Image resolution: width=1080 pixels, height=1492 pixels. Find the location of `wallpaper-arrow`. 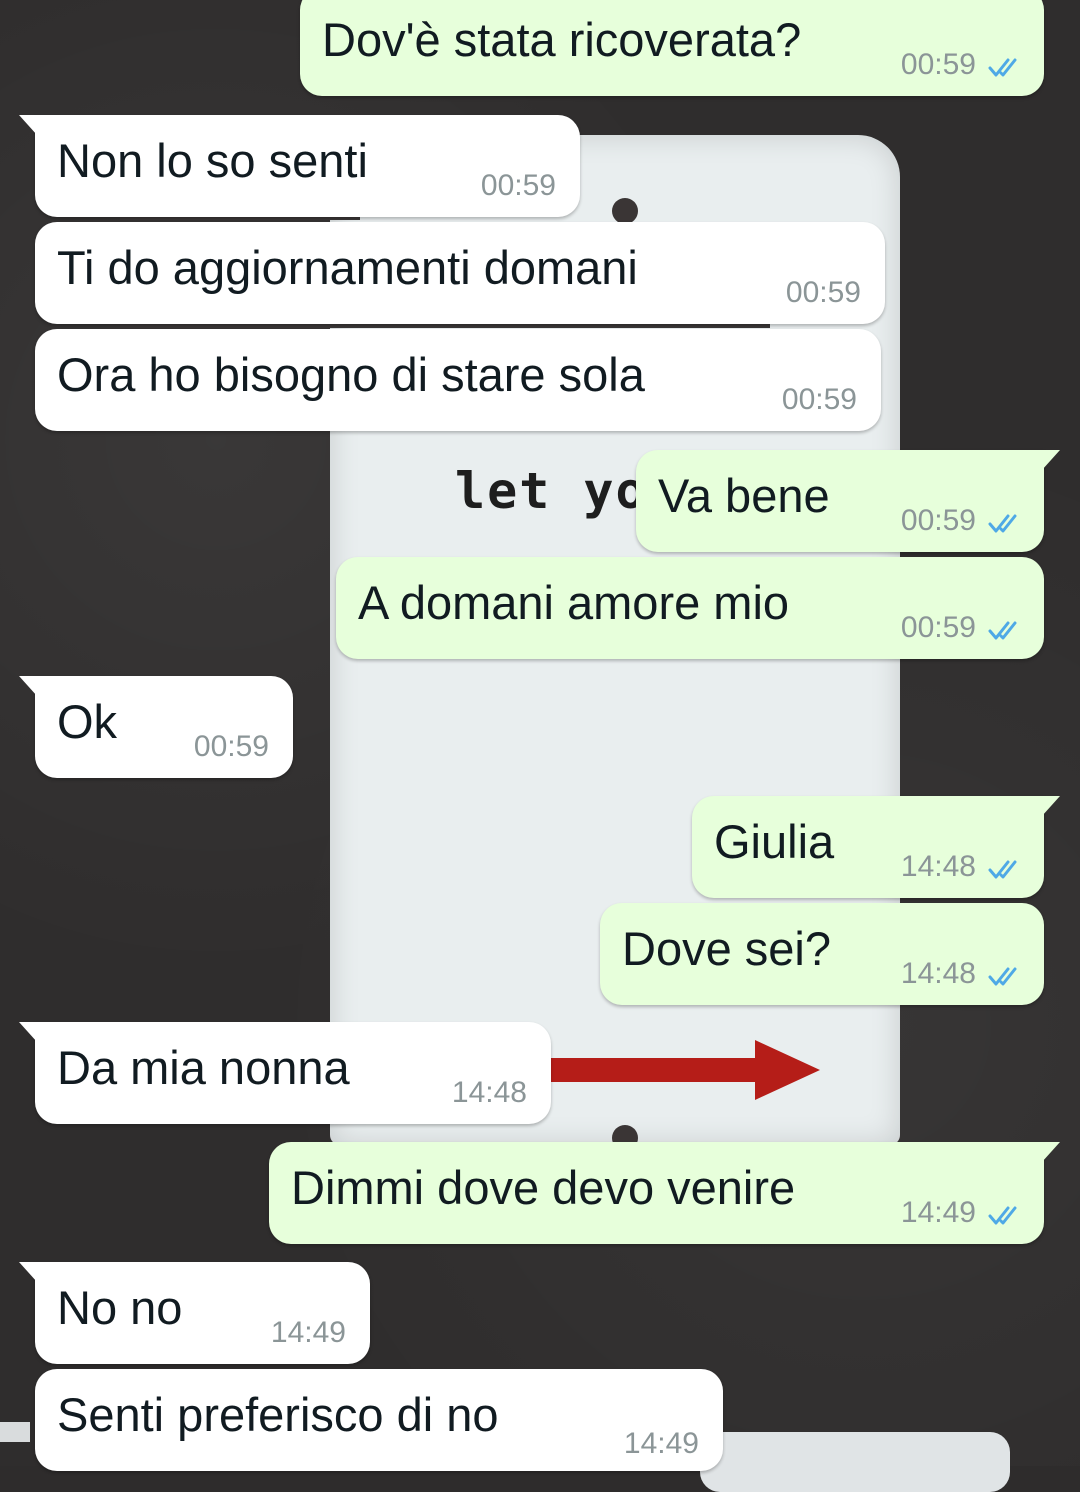

wallpaper-arrow is located at coordinates (660, 1070).